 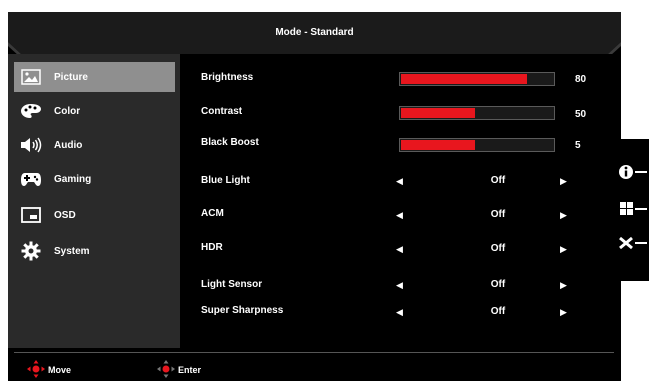 What do you see at coordinates (94, 251) in the screenshot?
I see `sidebar-item-system: System` at bounding box center [94, 251].